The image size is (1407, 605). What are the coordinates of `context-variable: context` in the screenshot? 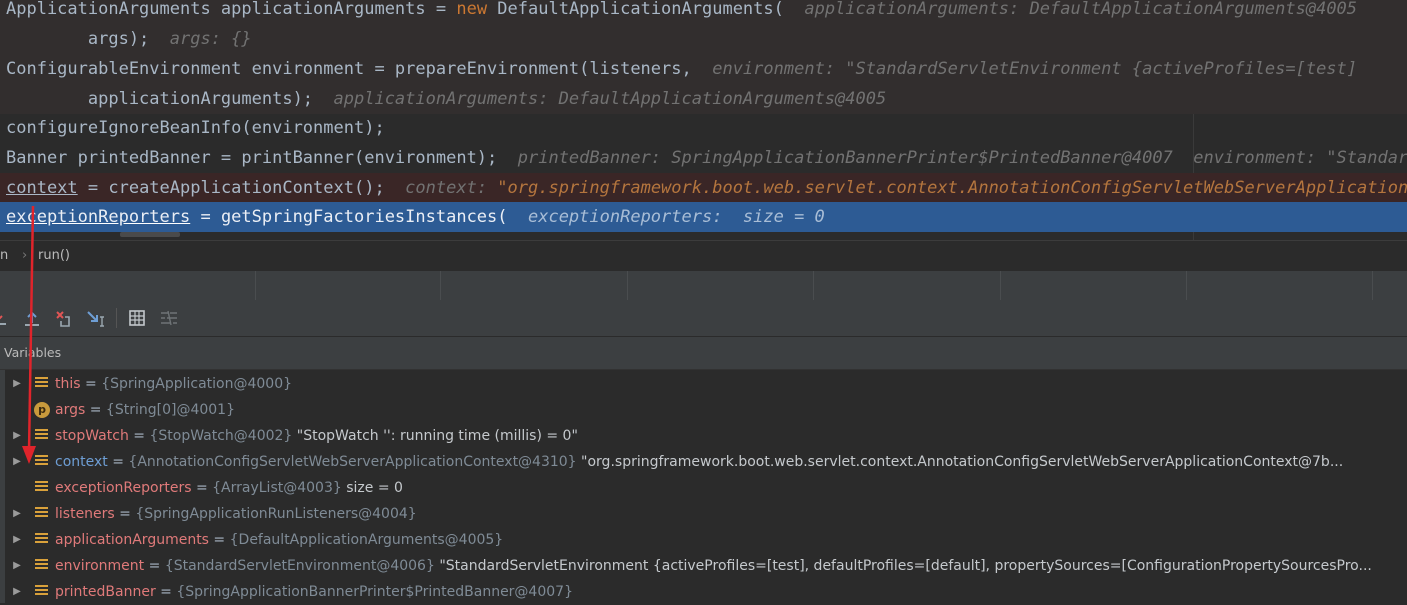 It's located at (42, 188).